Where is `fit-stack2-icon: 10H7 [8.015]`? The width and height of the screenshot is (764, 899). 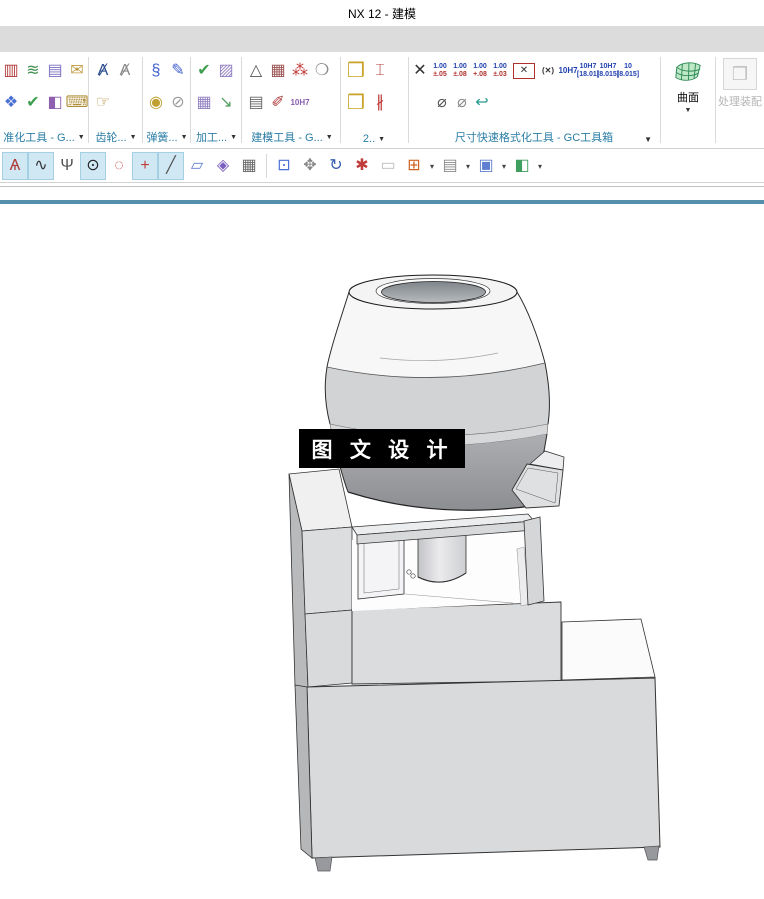
fit-stack2-icon: 10H7 [8.015] is located at coordinates (608, 71).